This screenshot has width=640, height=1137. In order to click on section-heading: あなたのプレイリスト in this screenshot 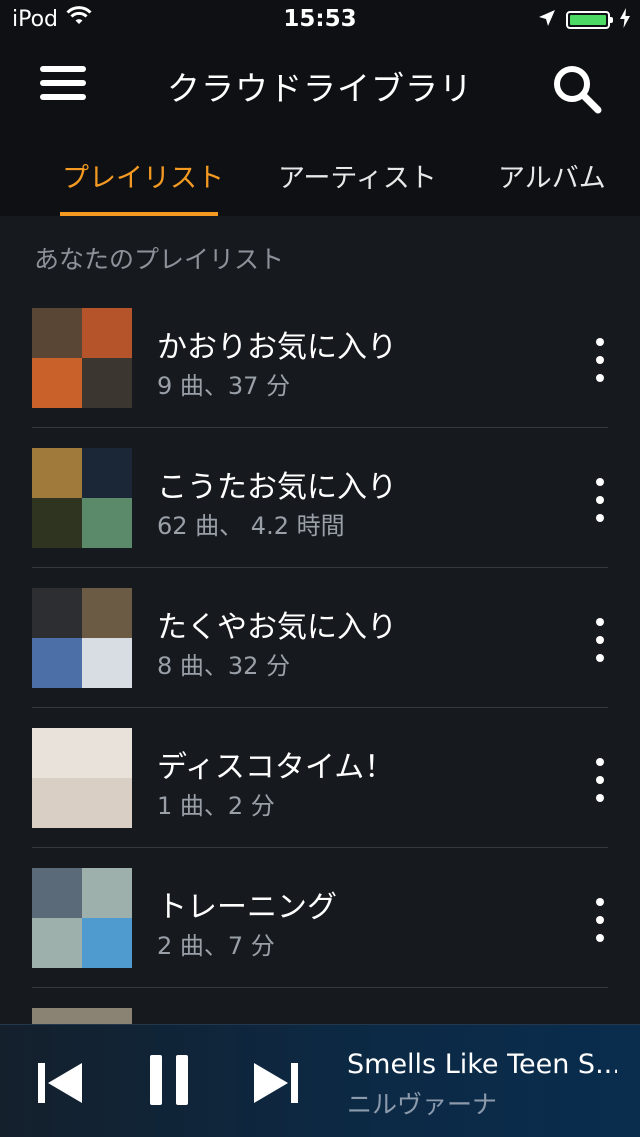, I will do `click(159, 259)`.